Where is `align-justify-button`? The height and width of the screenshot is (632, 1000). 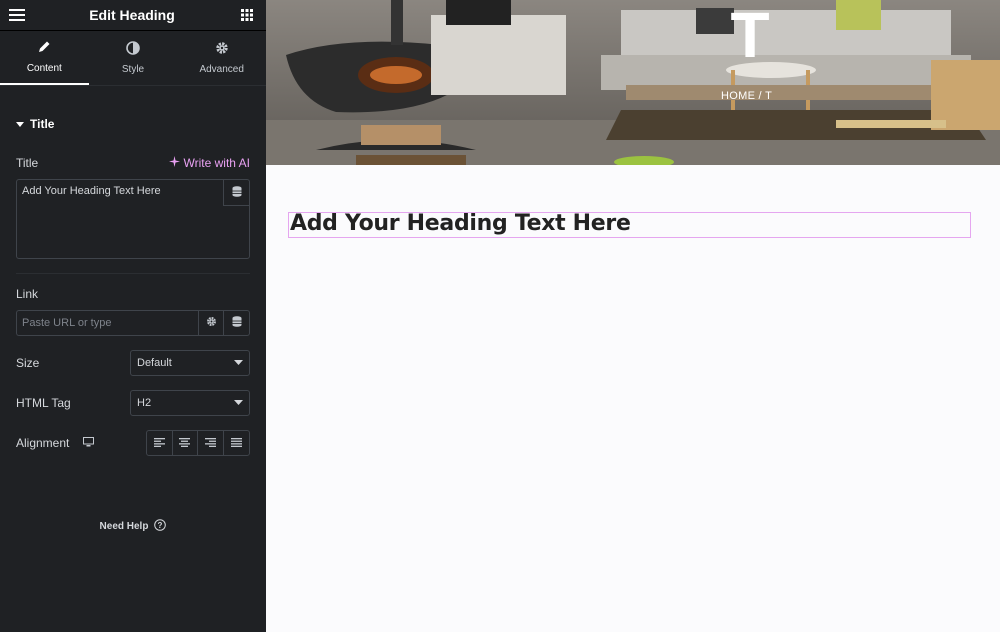
align-justify-button is located at coordinates (237, 443).